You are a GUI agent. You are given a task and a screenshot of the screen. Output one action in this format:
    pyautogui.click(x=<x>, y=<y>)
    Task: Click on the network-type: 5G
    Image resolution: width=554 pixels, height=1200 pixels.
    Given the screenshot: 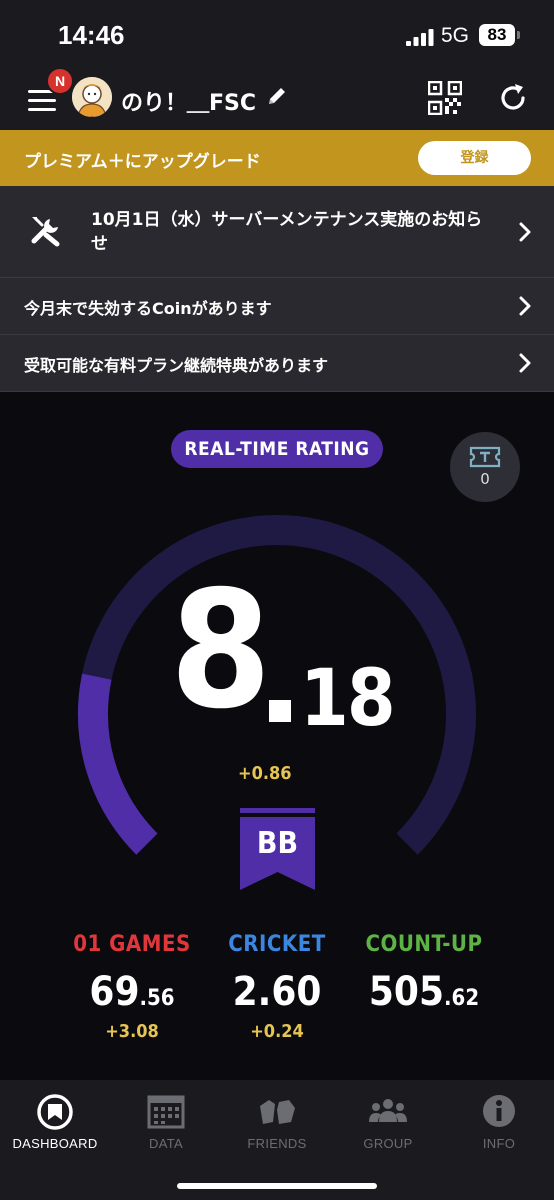 What is the action you would take?
    pyautogui.click(x=455, y=35)
    